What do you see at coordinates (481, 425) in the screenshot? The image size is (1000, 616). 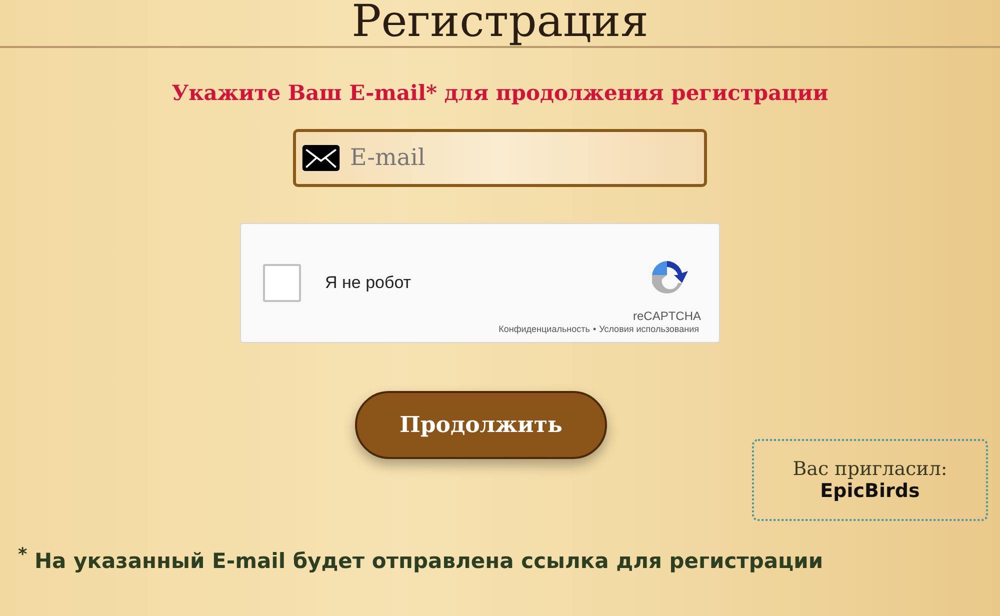 I see `continue-button: Продолжить` at bounding box center [481, 425].